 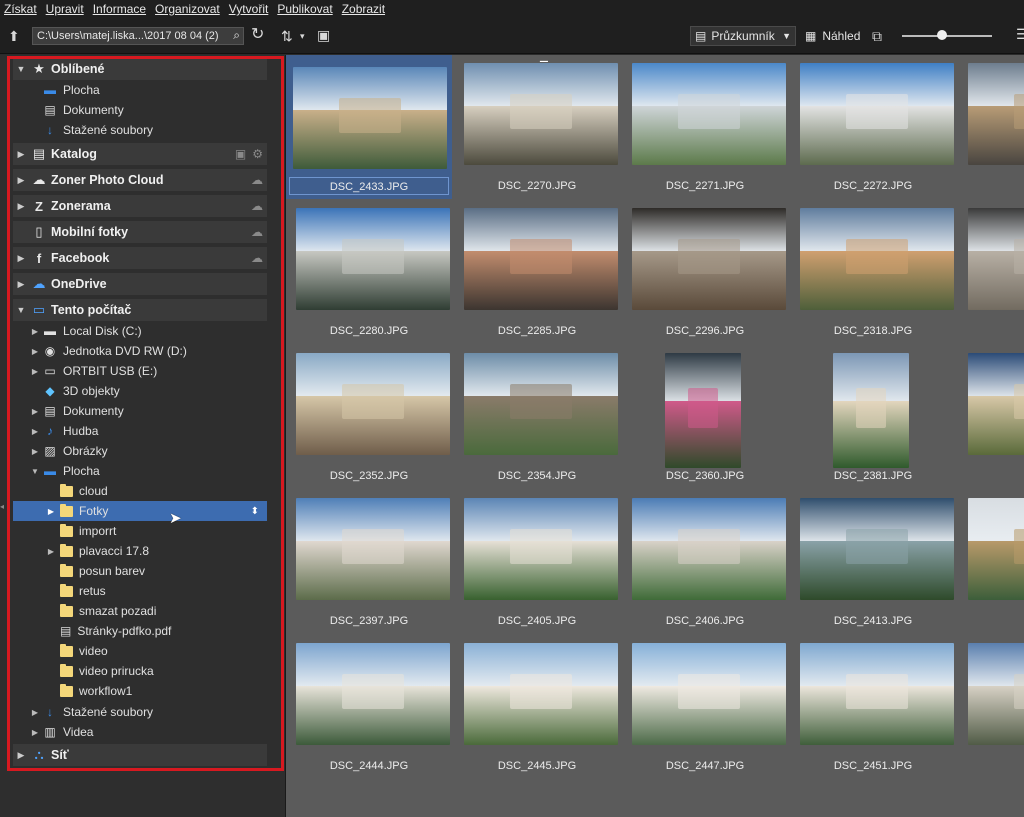 What do you see at coordinates (302, 36) in the screenshot?
I see `sort-dropdown-icon: ▾` at bounding box center [302, 36].